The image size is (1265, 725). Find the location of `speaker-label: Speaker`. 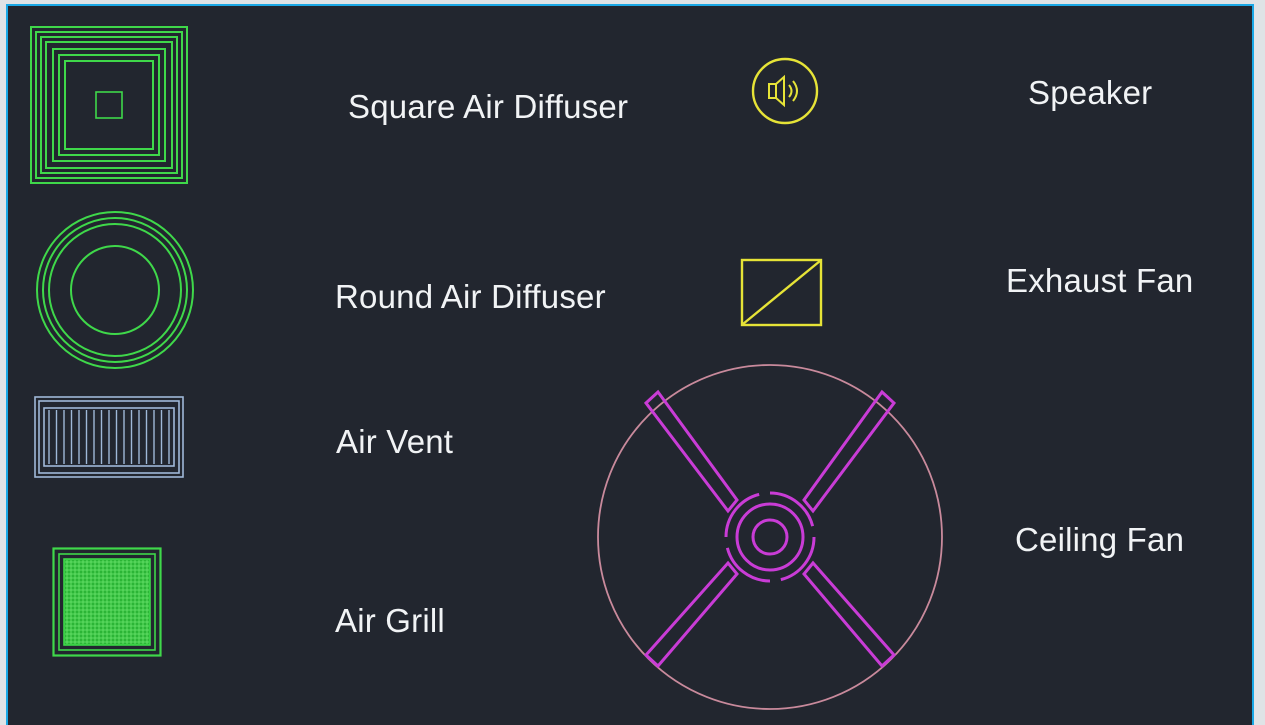

speaker-label: Speaker is located at coordinates (1090, 92).